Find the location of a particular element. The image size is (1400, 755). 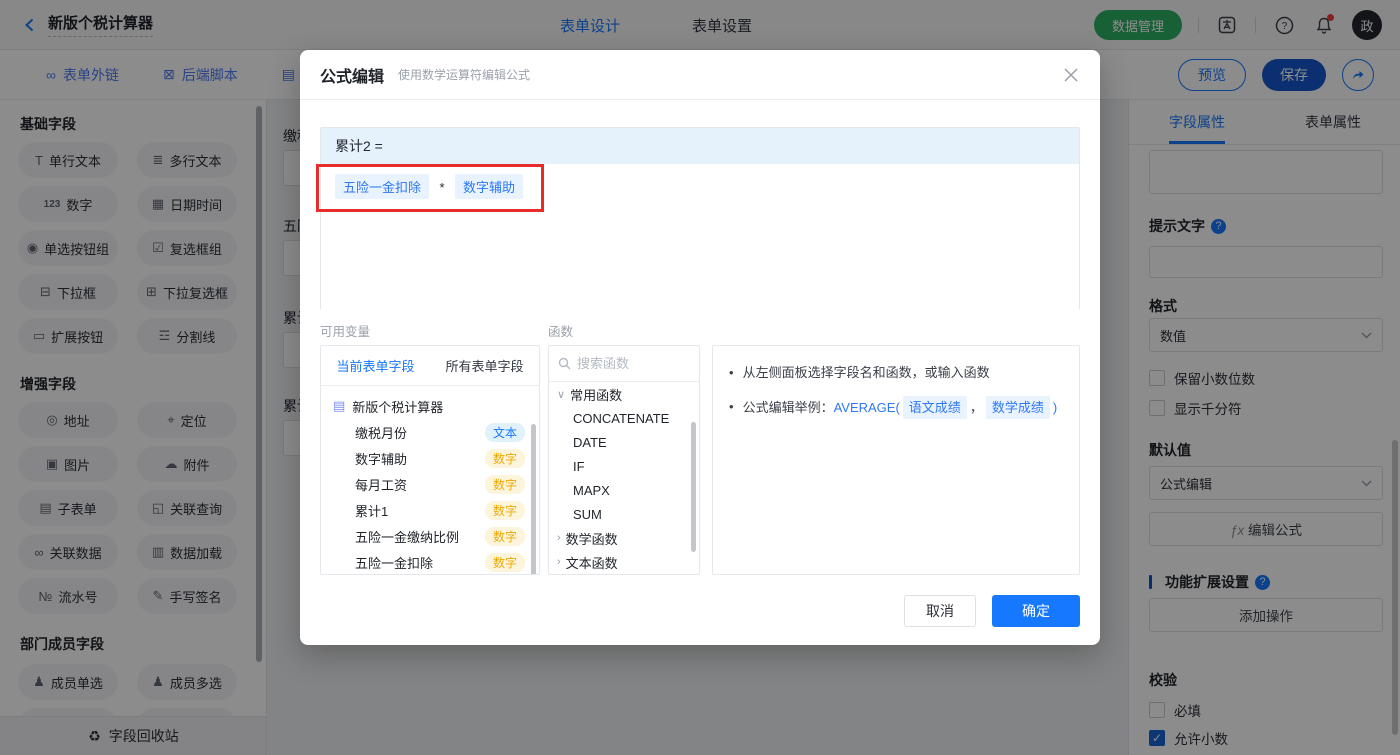

modal-header: 公式编辑 使用数学运算符编辑公式 is located at coordinates (700, 75).